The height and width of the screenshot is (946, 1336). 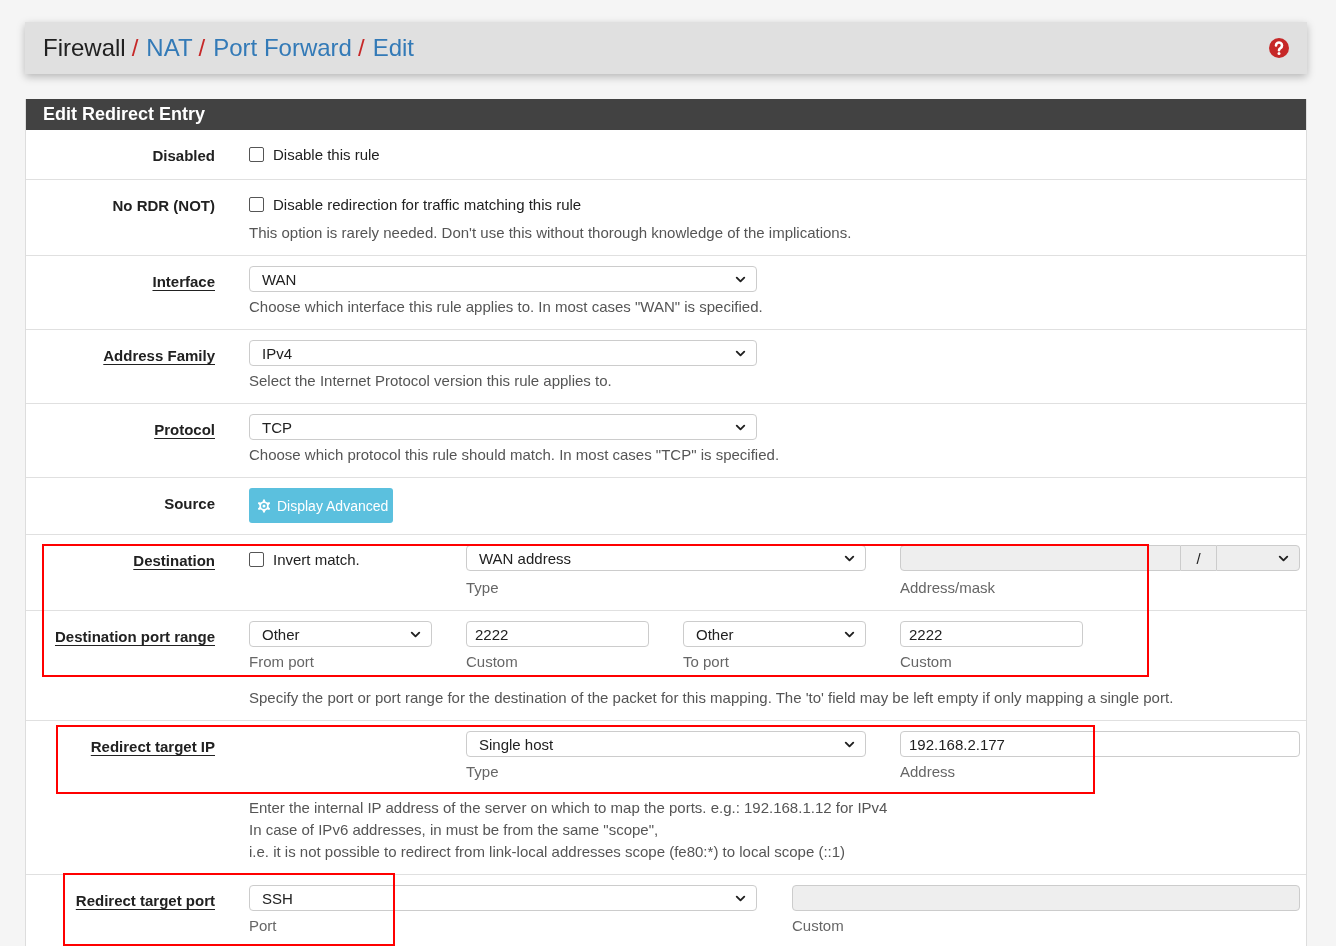 I want to click on field-label-link: Destination, so click(x=174, y=560).